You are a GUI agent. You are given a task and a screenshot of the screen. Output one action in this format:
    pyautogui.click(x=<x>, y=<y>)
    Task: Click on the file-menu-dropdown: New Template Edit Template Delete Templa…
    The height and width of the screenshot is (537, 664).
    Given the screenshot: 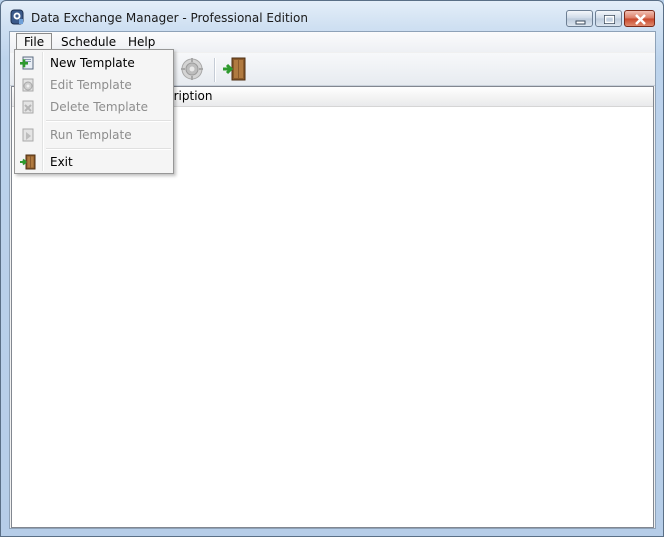 What is the action you would take?
    pyautogui.click(x=94, y=111)
    